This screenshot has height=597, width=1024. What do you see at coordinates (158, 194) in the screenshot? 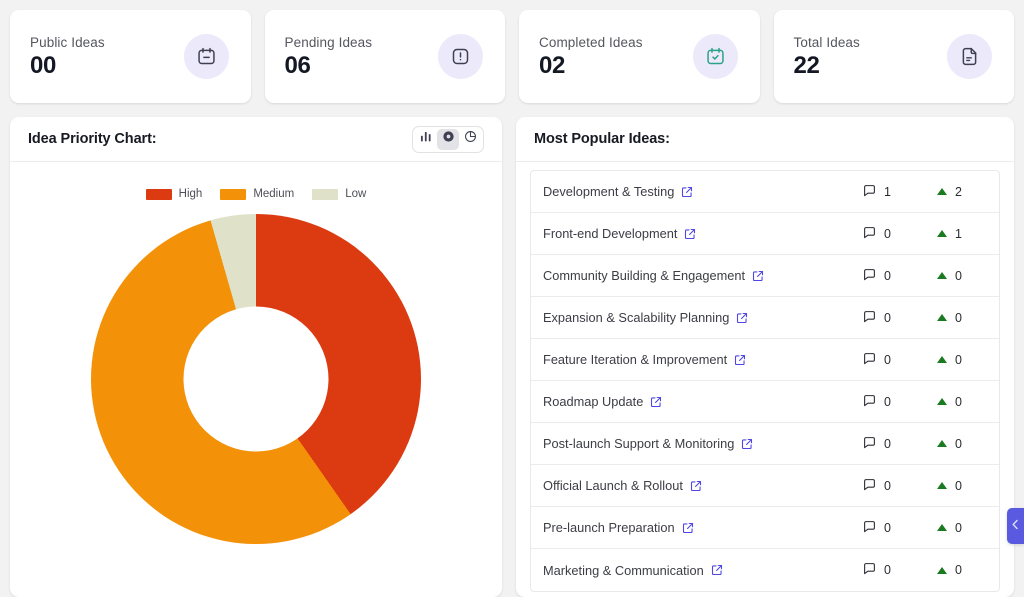
I see `legend-swatch` at bounding box center [158, 194].